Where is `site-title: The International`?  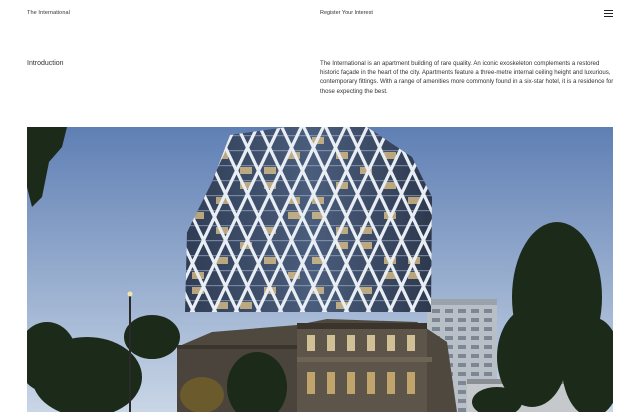 site-title: The International is located at coordinates (48, 13).